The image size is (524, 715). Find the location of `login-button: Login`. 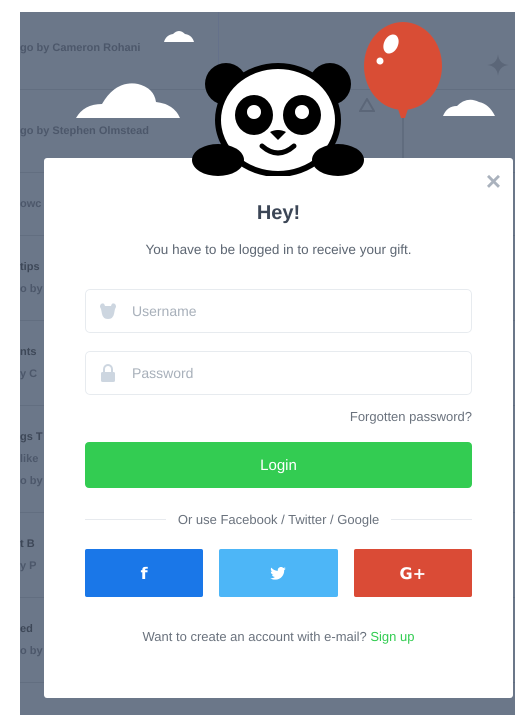

login-button: Login is located at coordinates (278, 465).